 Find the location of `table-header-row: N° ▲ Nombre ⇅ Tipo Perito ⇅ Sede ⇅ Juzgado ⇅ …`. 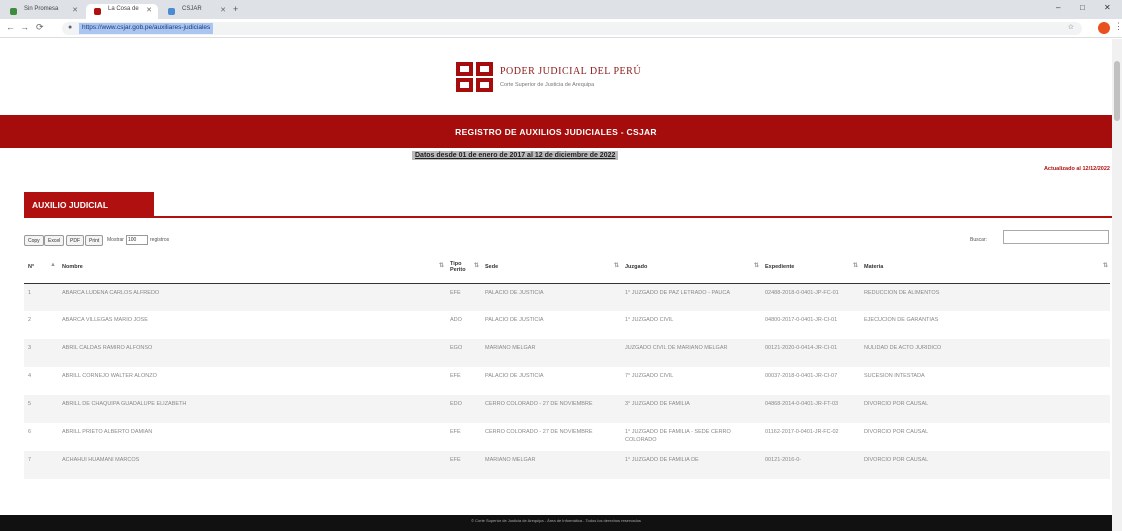

table-header-row: N° ▲ Nombre ⇅ Tipo Perito ⇅ Sede ⇅ Juzgado ⇅ … is located at coordinates (567, 267).